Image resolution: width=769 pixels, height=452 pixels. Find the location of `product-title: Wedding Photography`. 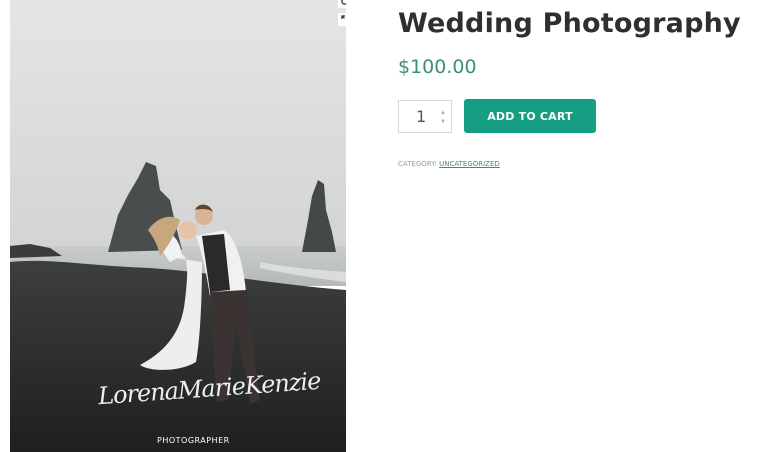

product-title: Wedding Photography is located at coordinates (569, 23).